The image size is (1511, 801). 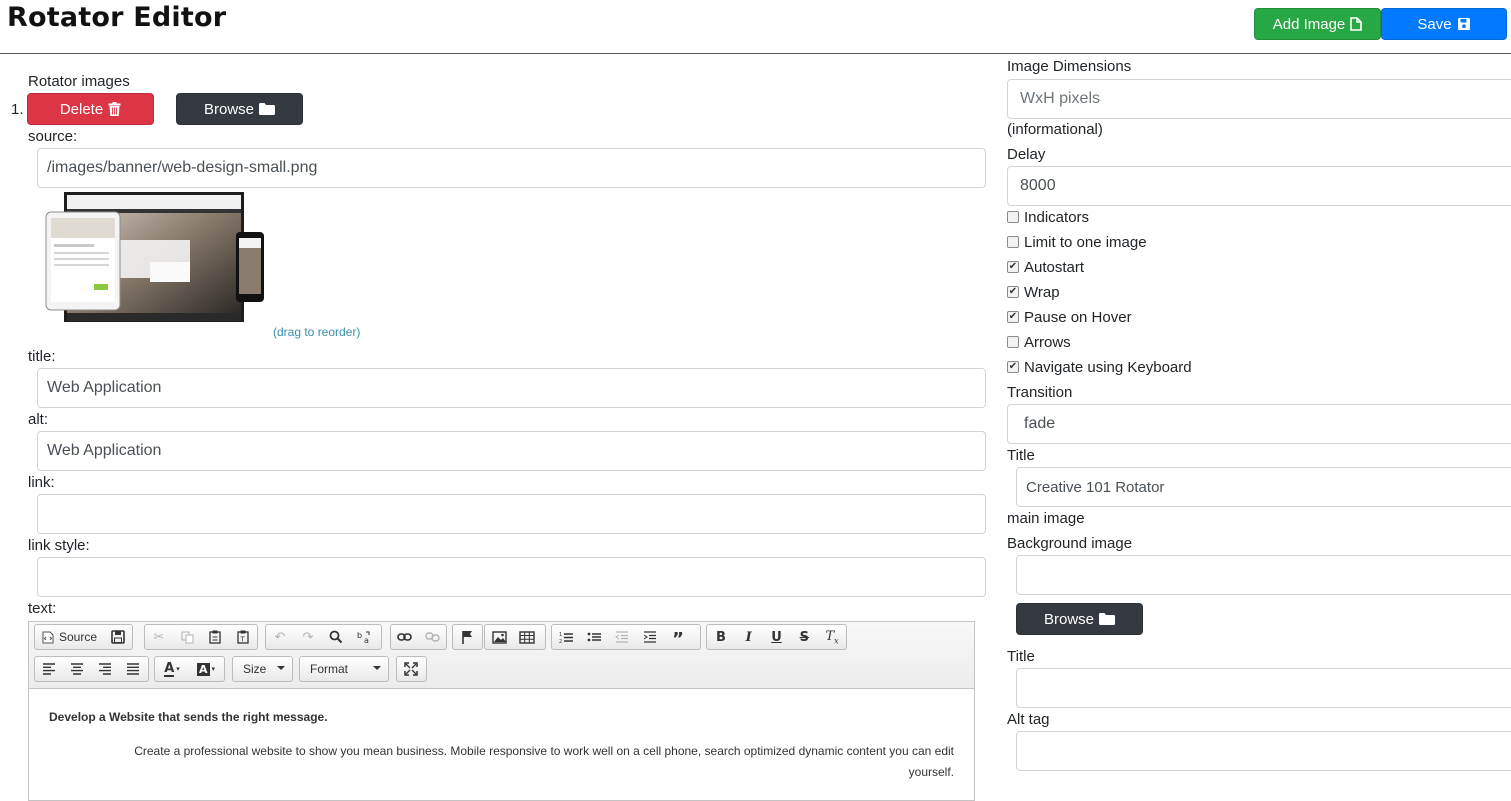 I want to click on scissors-icon: ✂, so click(x=159, y=637).